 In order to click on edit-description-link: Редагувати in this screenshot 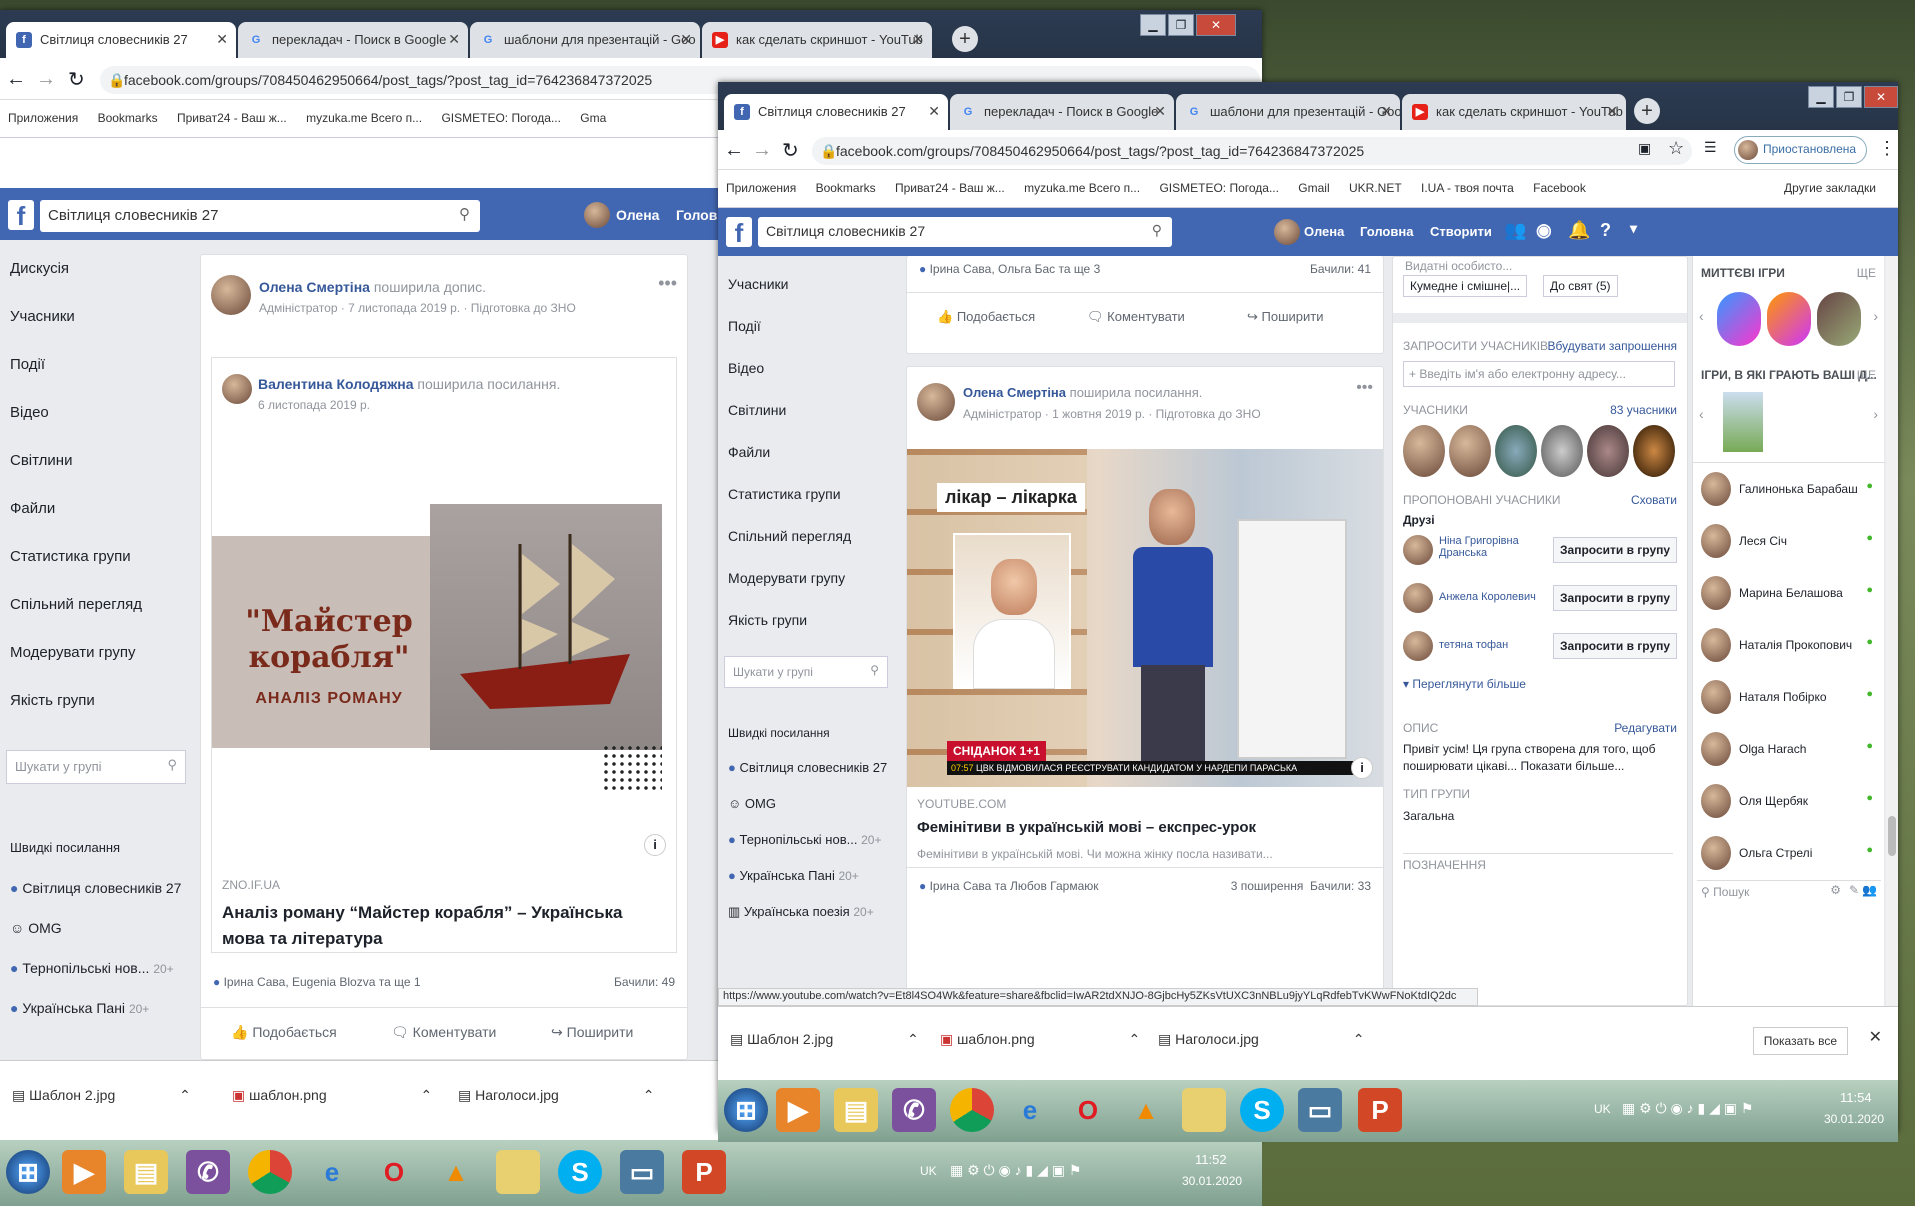, I will do `click(1645, 728)`.